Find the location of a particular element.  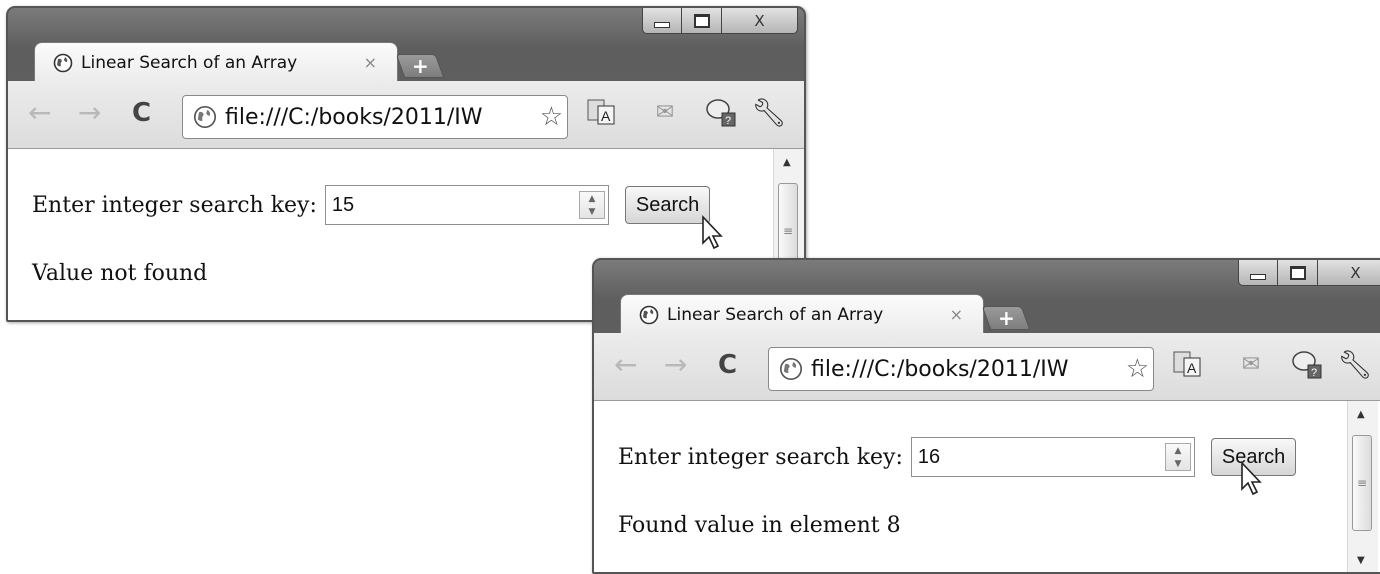

result-text: Found value in element 8 is located at coordinates (759, 525).